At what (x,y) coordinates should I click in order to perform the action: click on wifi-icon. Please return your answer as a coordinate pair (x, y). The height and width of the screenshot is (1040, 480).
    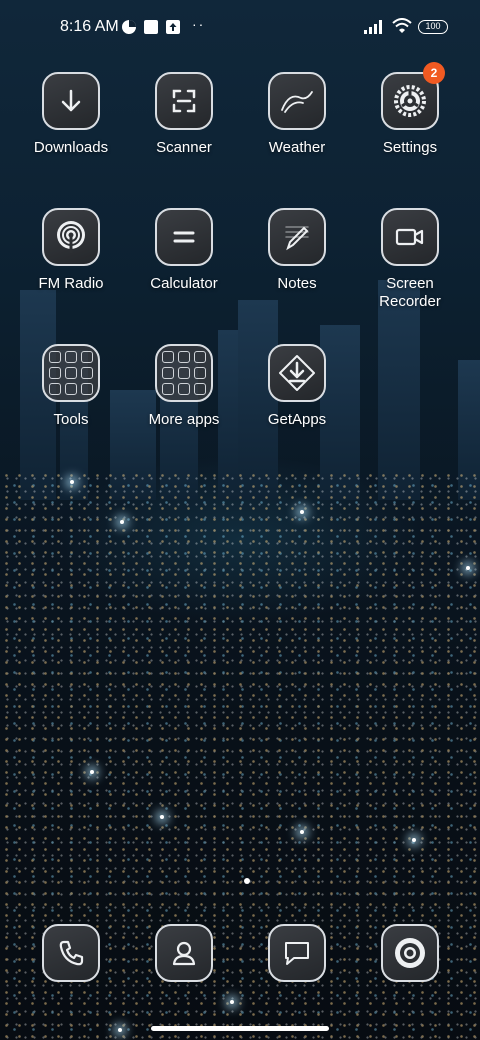
    Looking at the image, I should click on (402, 25).